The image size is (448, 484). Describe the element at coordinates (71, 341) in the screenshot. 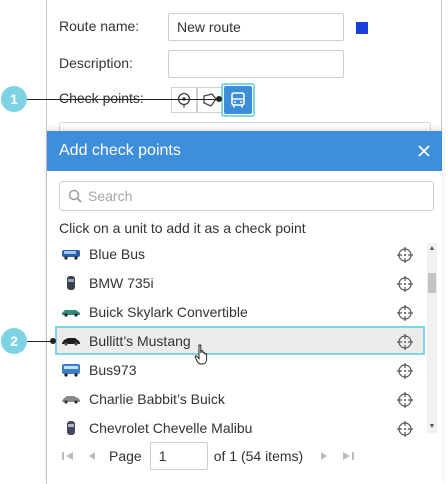

I see `sports-car-icon` at that location.